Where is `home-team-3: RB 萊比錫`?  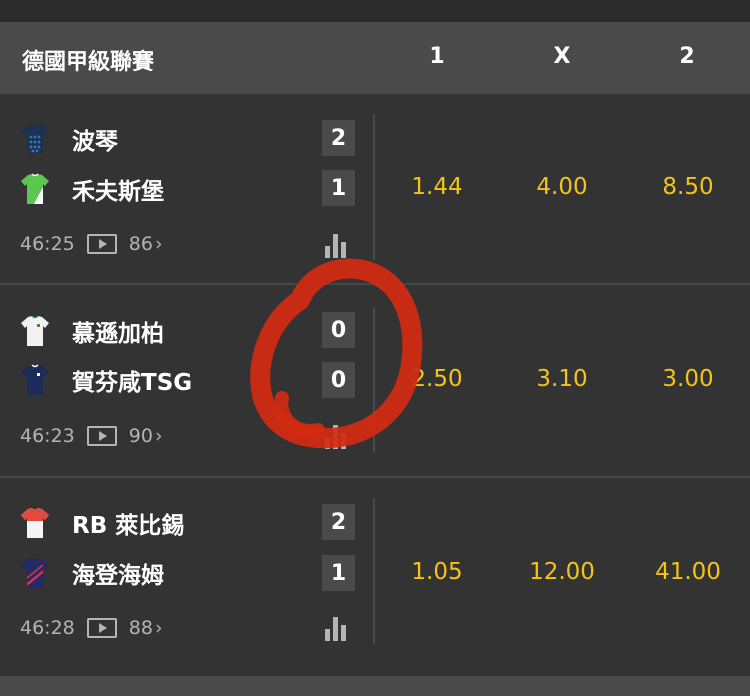
home-team-3: RB 萊比錫 is located at coordinates (102, 523).